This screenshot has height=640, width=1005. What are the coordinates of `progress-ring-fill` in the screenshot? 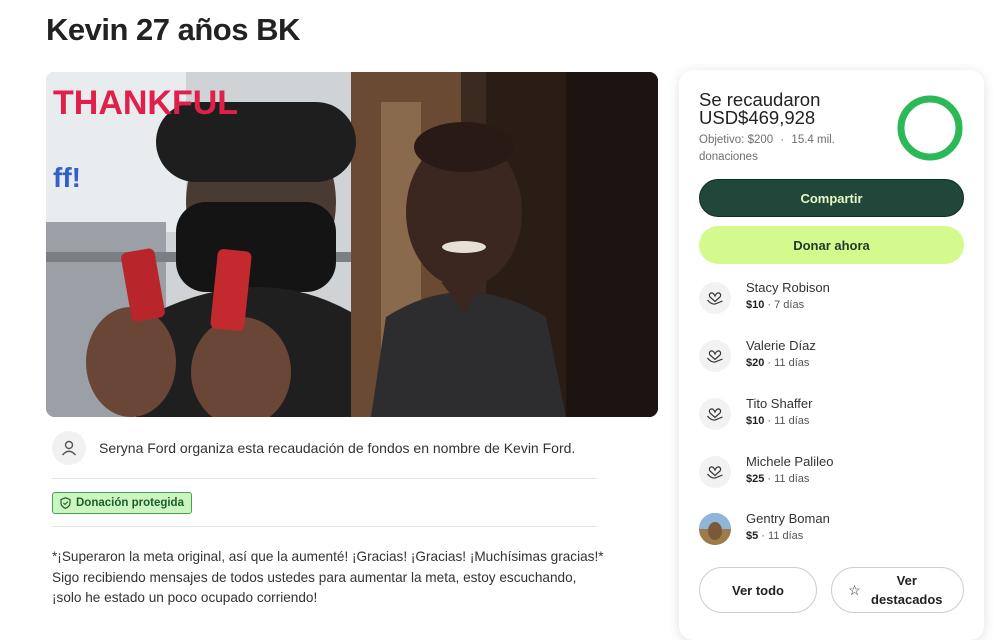 It's located at (930, 128).